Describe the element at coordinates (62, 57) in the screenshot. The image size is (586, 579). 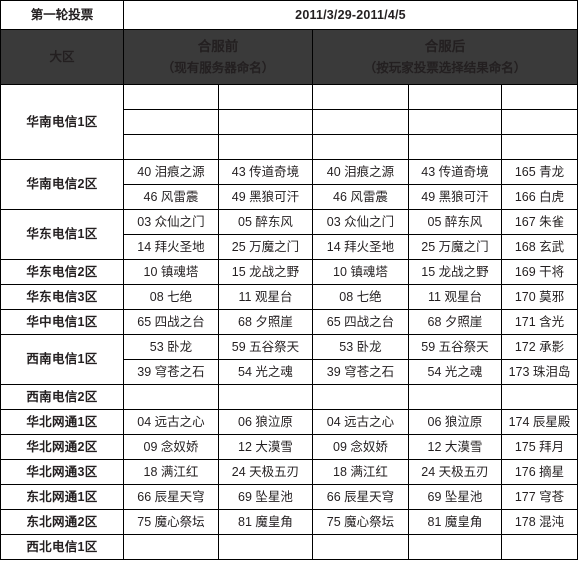
I see `header-region-col: 大区` at that location.